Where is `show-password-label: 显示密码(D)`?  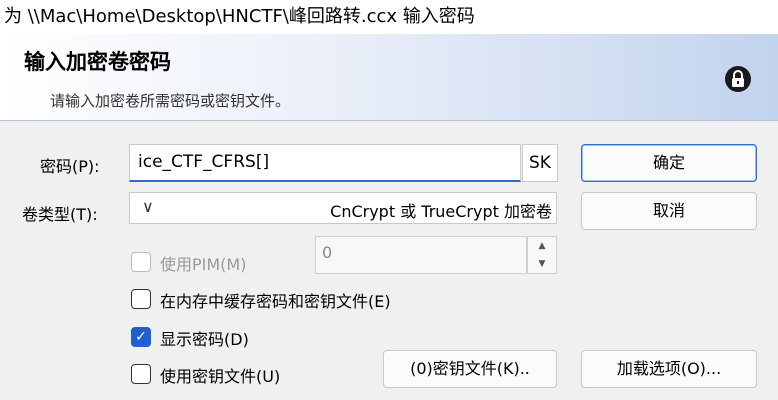
show-password-label: 显示密码(D) is located at coordinates (204, 339).